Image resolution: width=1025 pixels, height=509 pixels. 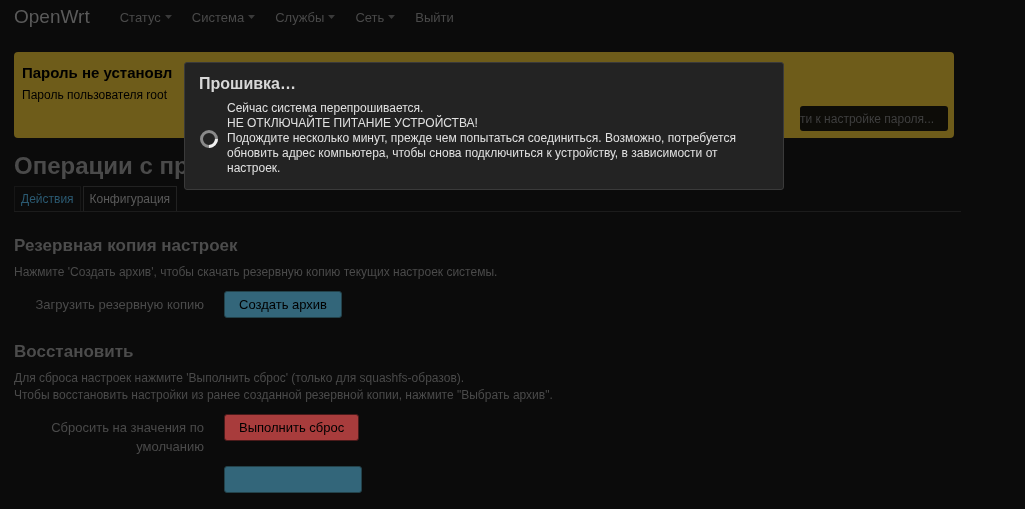 I want to click on dialog-message: Сейчас система перепрошивается. НЕ ОТКЛЮЧАЙТЕ ПИТАНИЕ УСТРОЙСТВА! Подождите несколько минут, прежде чем попытаться соединиться. Возможно, потребуется обновить адрес компьютера, чтобы снова подключиться к устройству, в зависимости от настроек., so click(x=482, y=138).